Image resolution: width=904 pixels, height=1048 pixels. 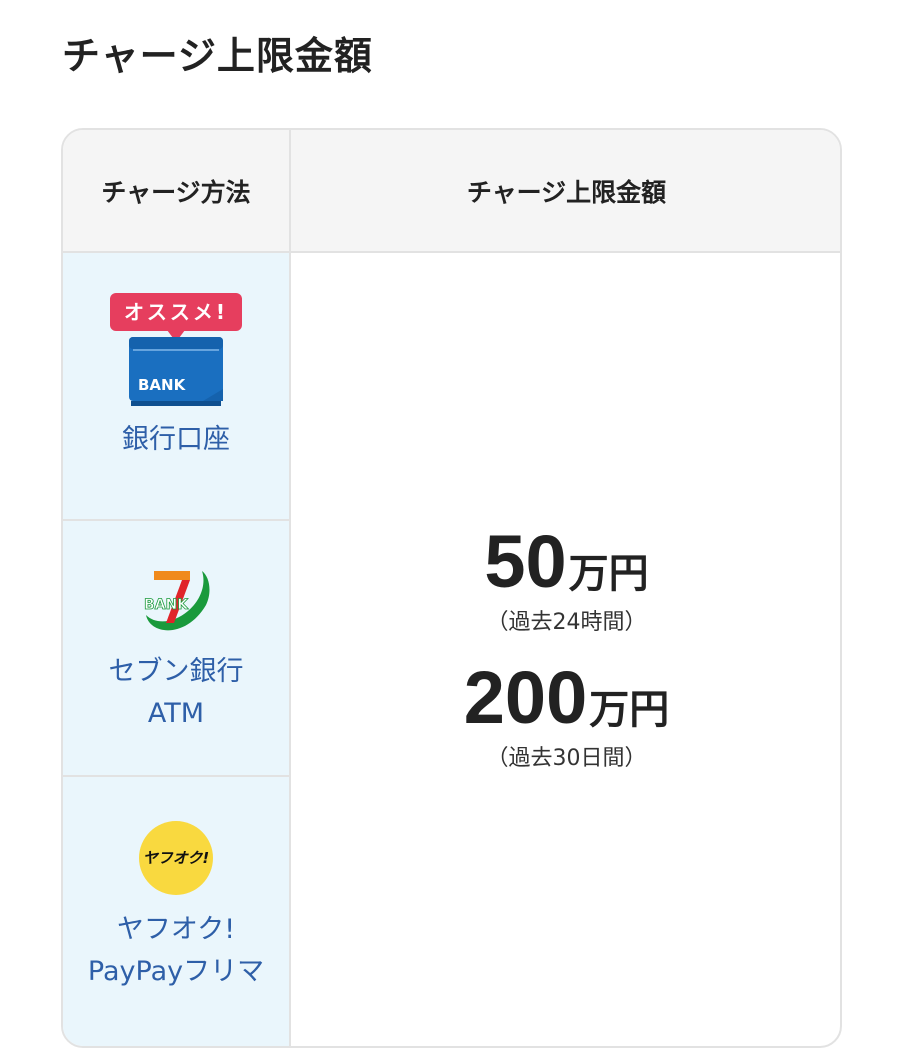 I want to click on seven-bank-logo-icon: BANK, so click(x=176, y=603).